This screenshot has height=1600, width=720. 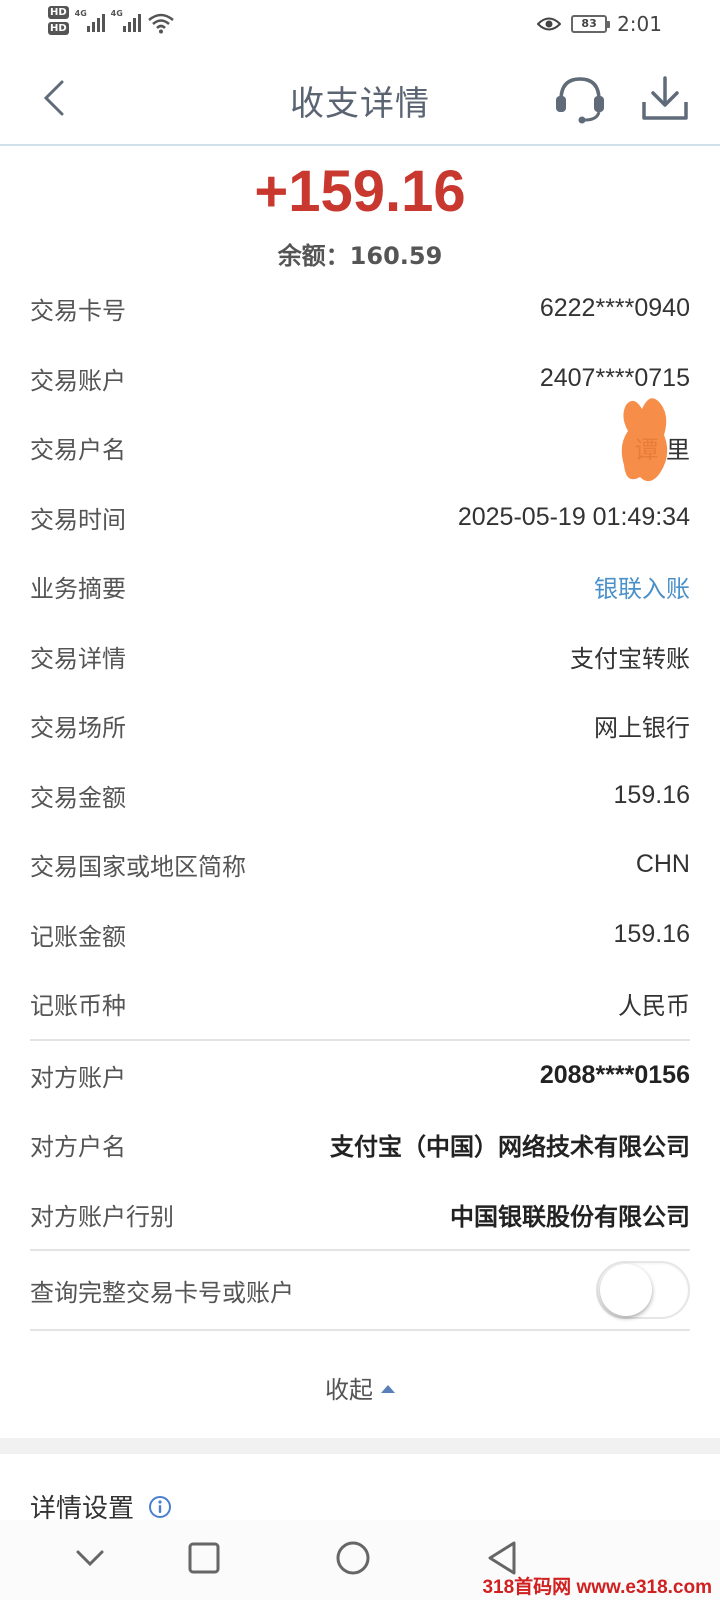 I want to click on wifi-icon, so click(x=160, y=23).